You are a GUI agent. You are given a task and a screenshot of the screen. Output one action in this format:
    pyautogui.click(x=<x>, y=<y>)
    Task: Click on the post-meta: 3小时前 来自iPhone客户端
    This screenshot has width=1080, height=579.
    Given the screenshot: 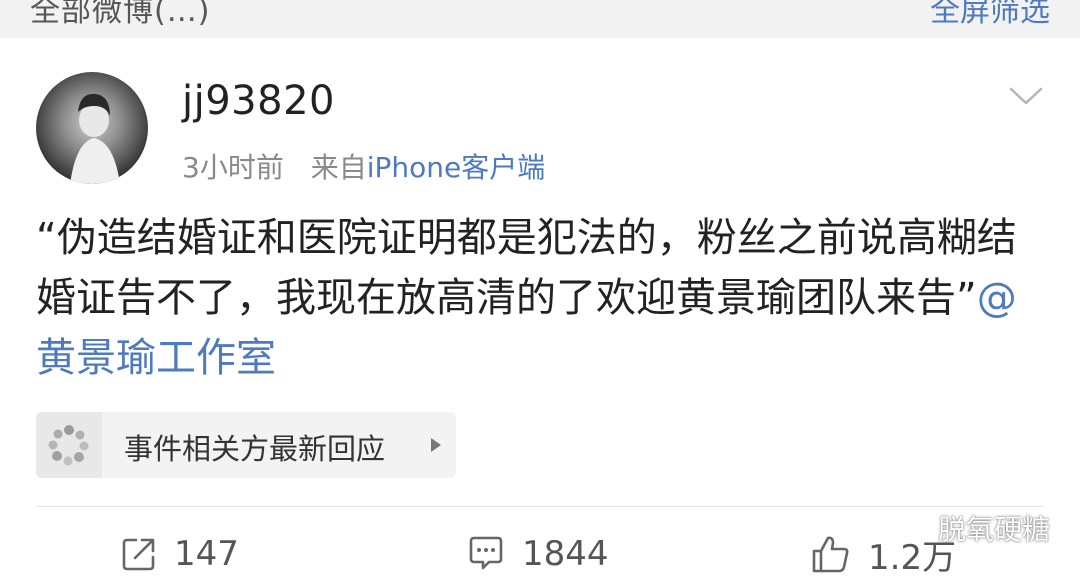 What is the action you would take?
    pyautogui.click(x=363, y=166)
    